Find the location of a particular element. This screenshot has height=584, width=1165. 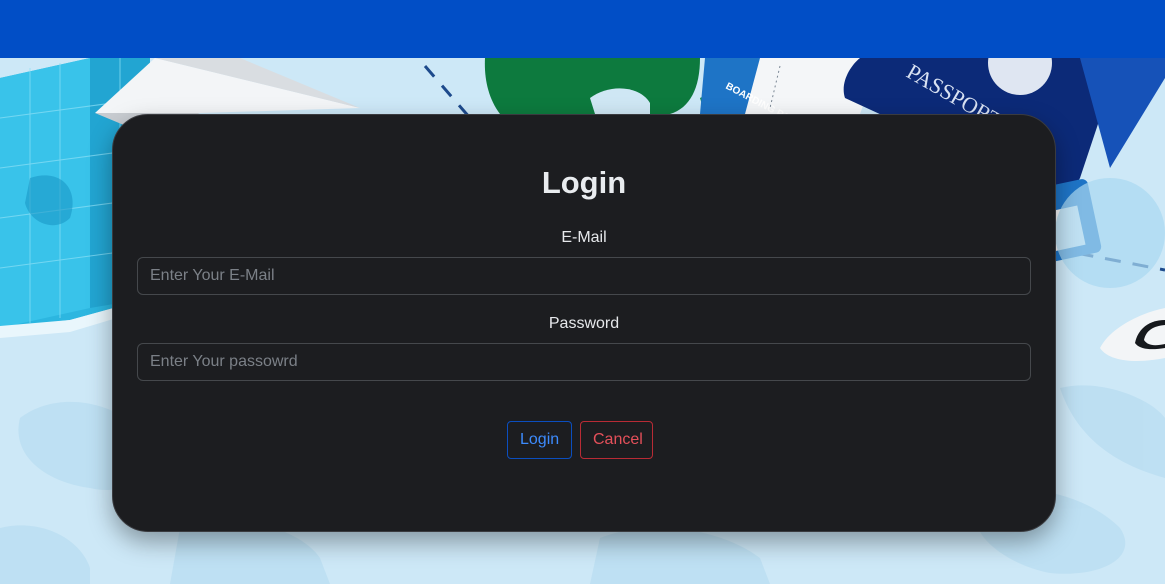

login-button: Login is located at coordinates (539, 440).